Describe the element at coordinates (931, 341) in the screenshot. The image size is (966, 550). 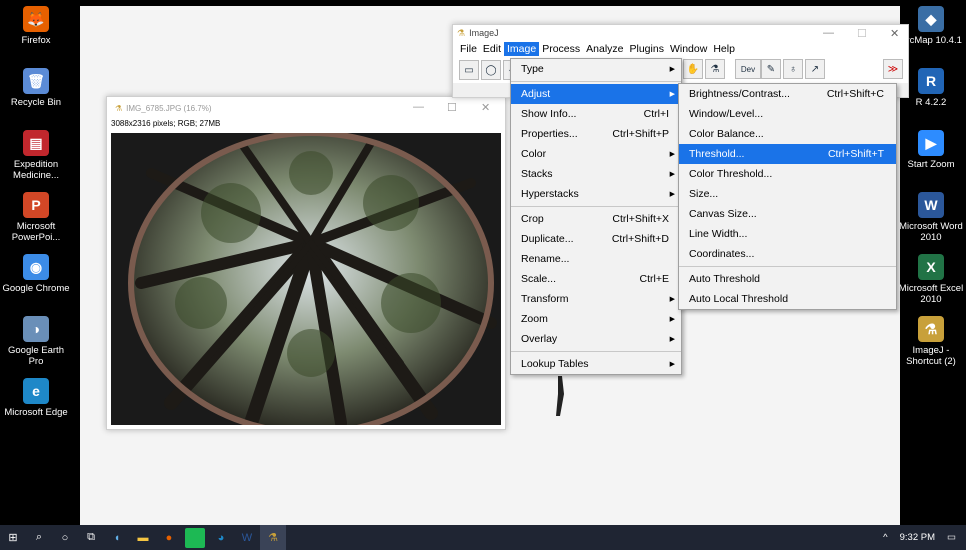
I see `right-desktop-icon-5: ⚗ ImageJ - Shortcut (2)` at that location.